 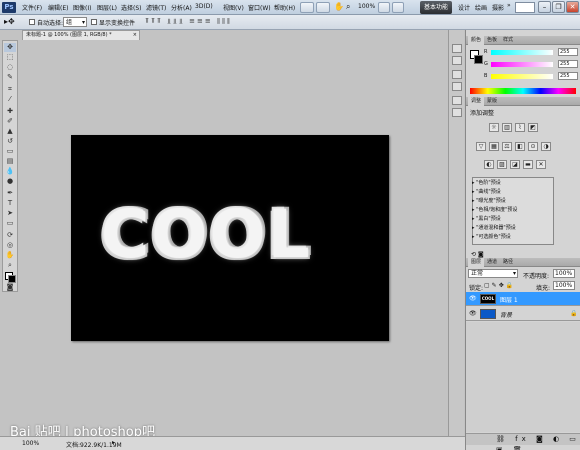 I want to click on type-tool-icon: T, so click(x=10, y=203).